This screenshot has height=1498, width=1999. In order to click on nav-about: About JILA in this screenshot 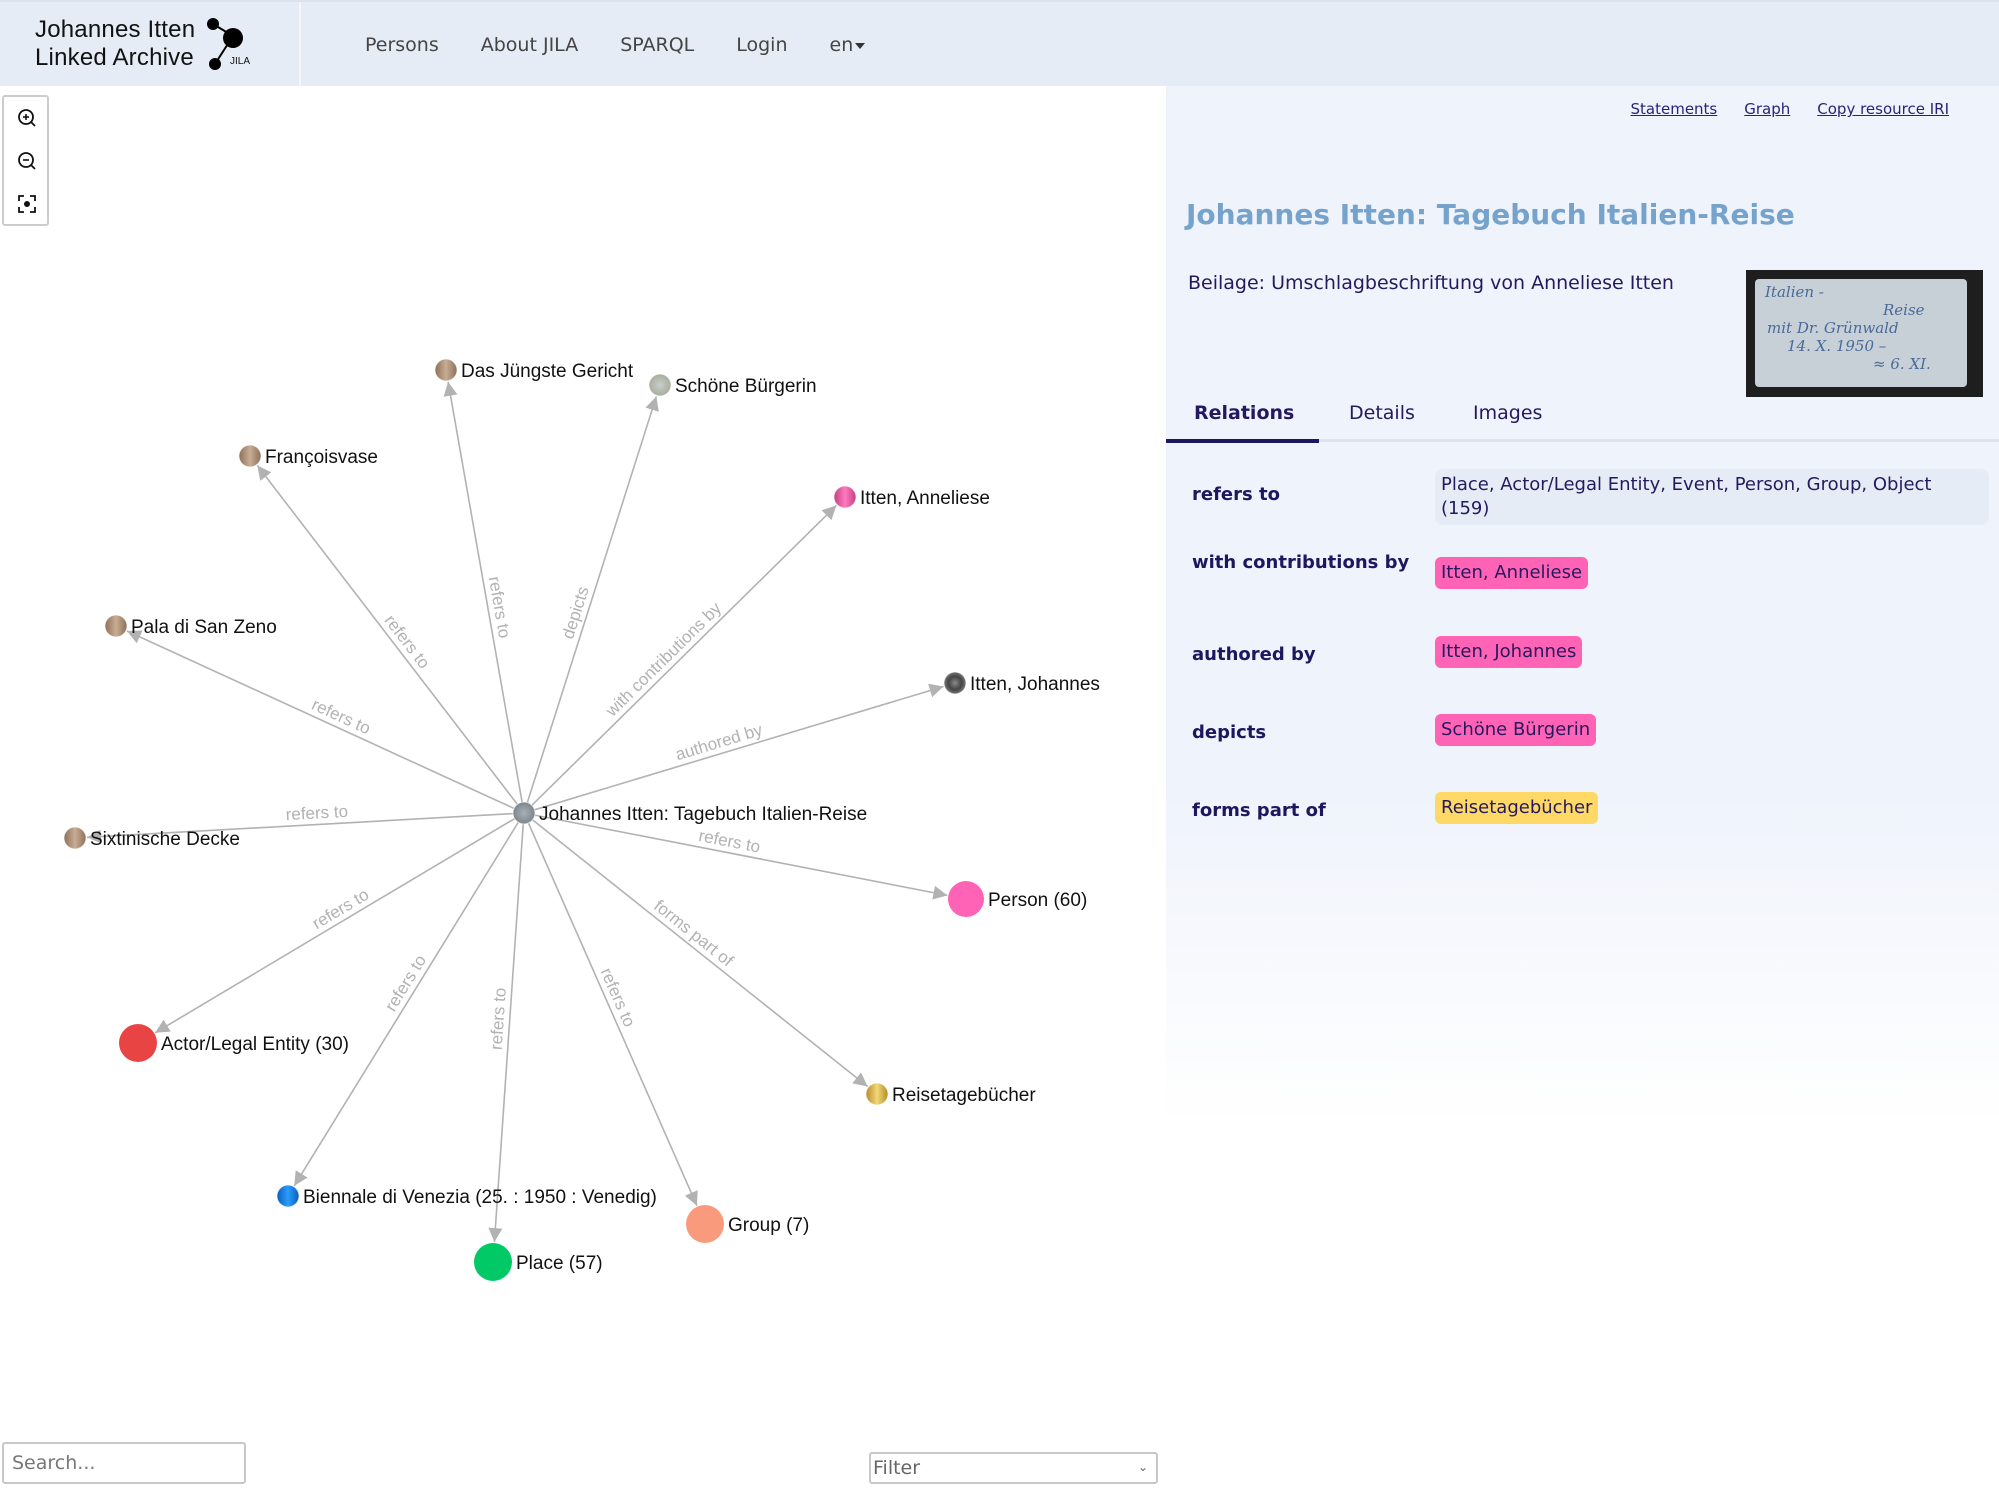, I will do `click(529, 45)`.